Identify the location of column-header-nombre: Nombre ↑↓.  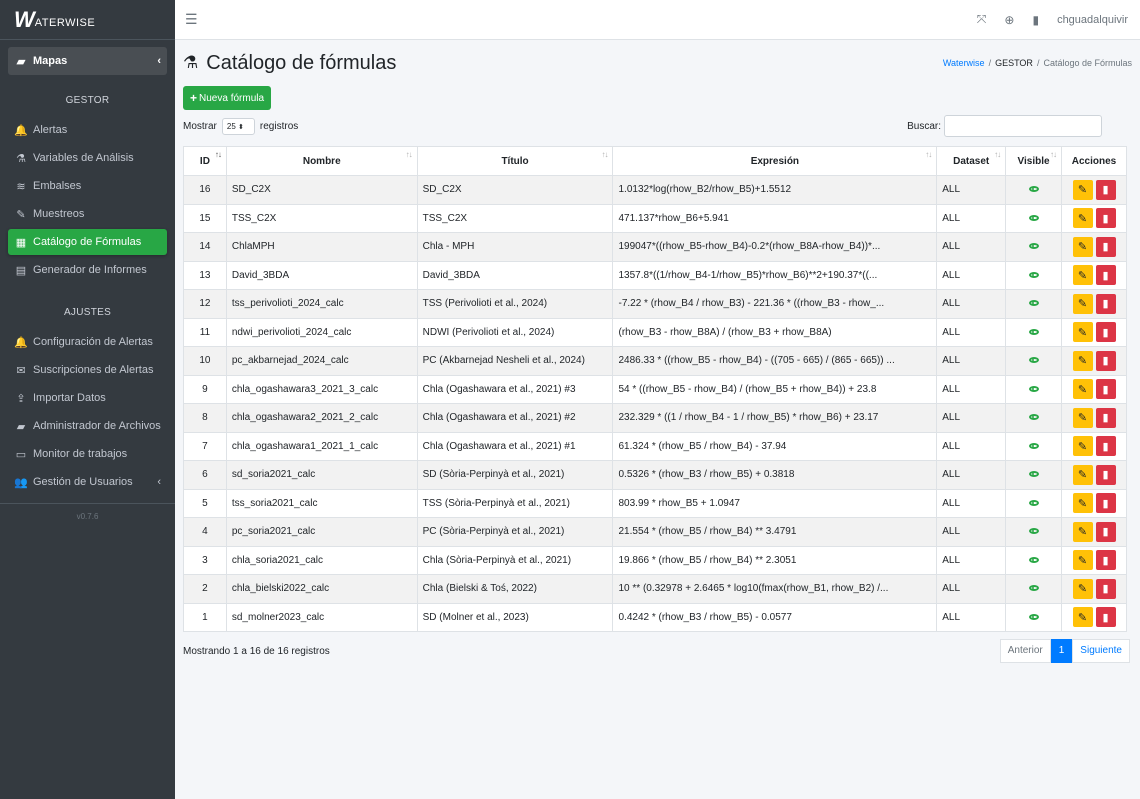
(321, 161).